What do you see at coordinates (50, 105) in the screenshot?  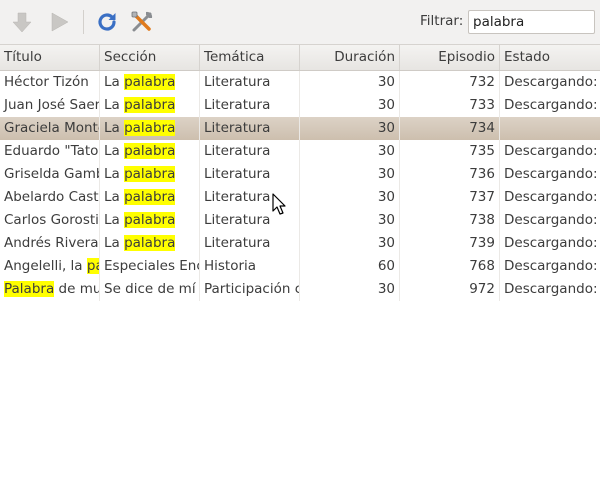 I see `cell-titulo: Juan José Saer` at bounding box center [50, 105].